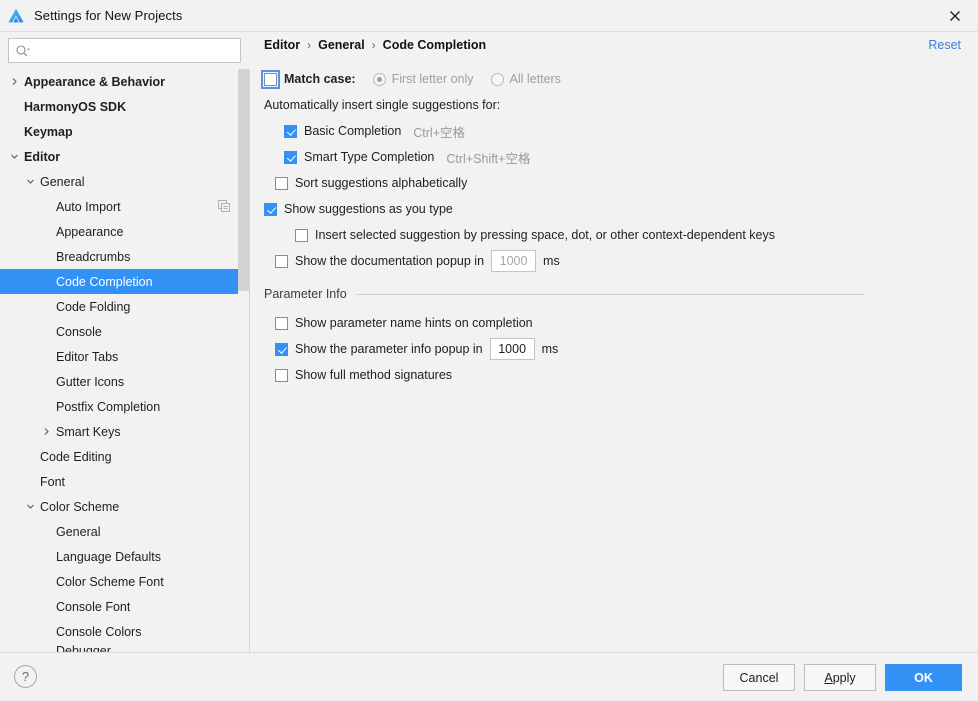 This screenshot has height=701, width=978. Describe the element at coordinates (48, 131) in the screenshot. I see `sidebar-item-label: Keymap` at that location.